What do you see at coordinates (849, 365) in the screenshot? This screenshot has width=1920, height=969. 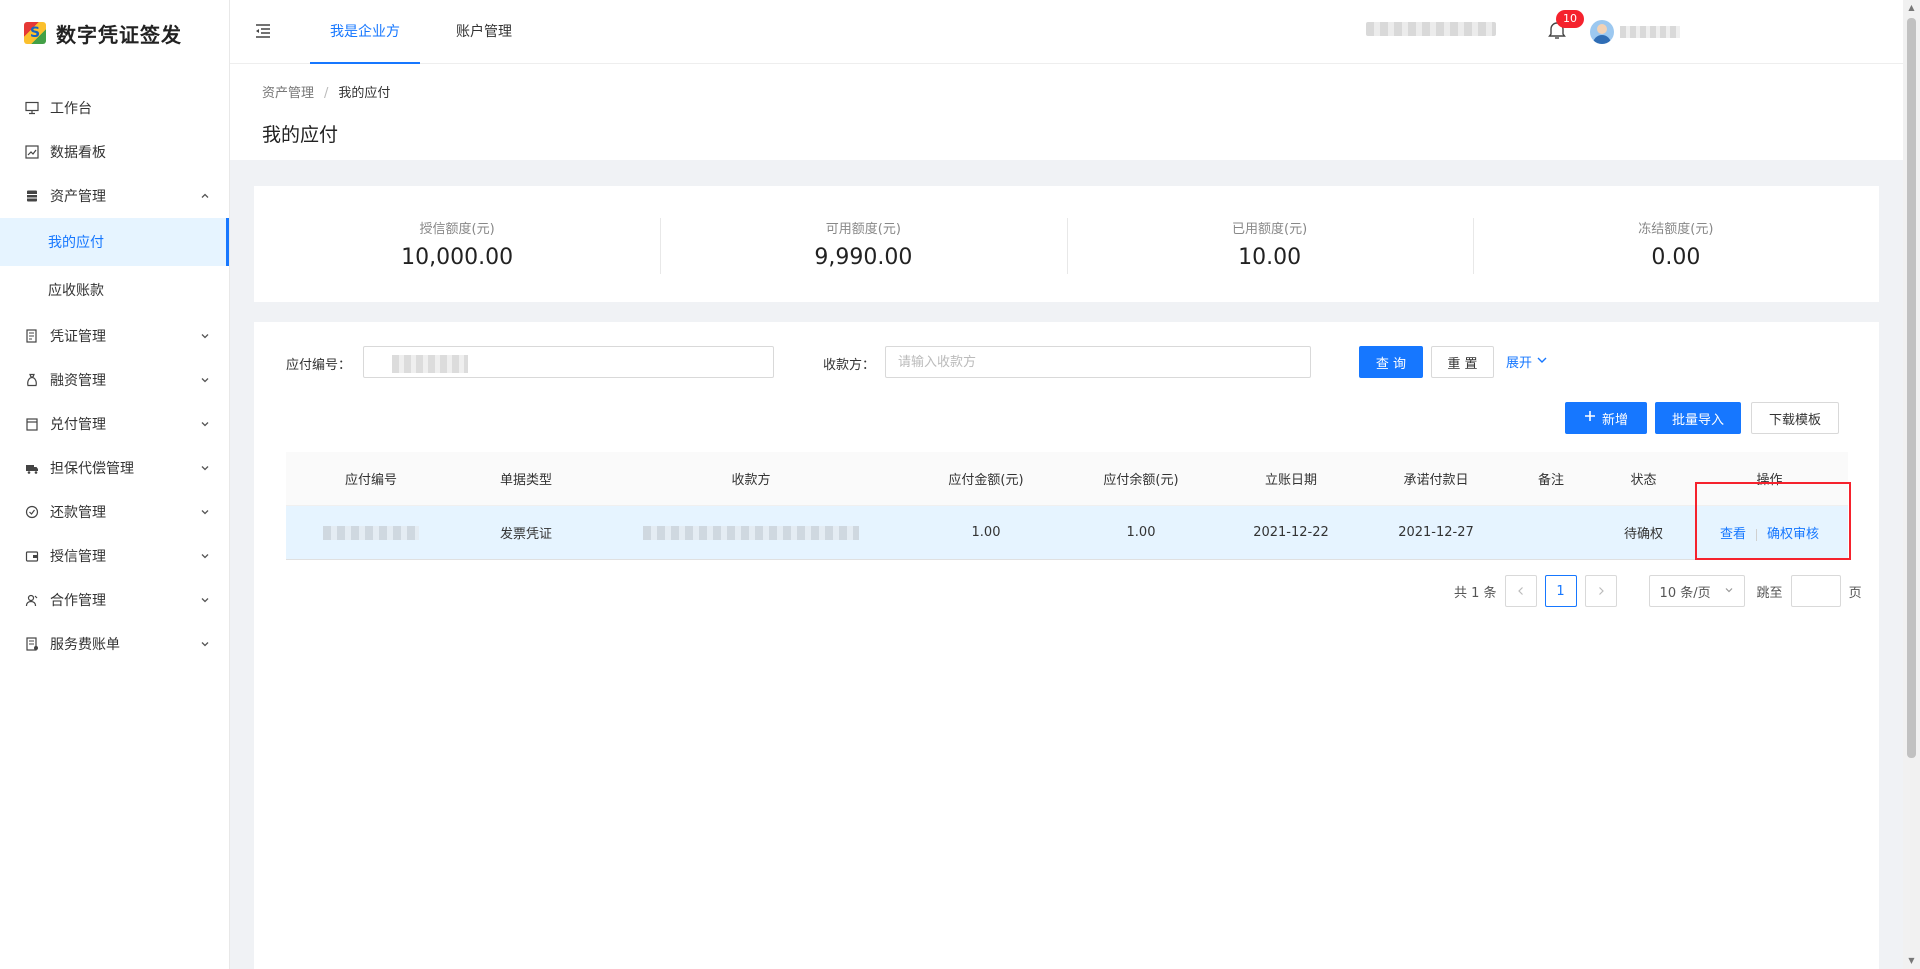 I see `payee-label: 收款方：` at bounding box center [849, 365].